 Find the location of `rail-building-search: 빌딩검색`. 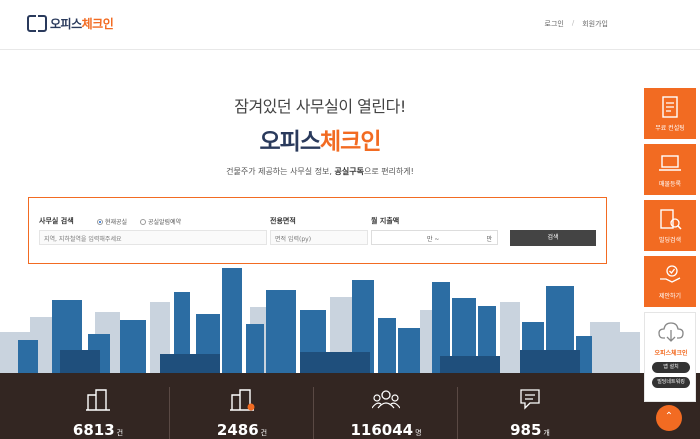

rail-building-search: 빌딩검색 is located at coordinates (670, 225).